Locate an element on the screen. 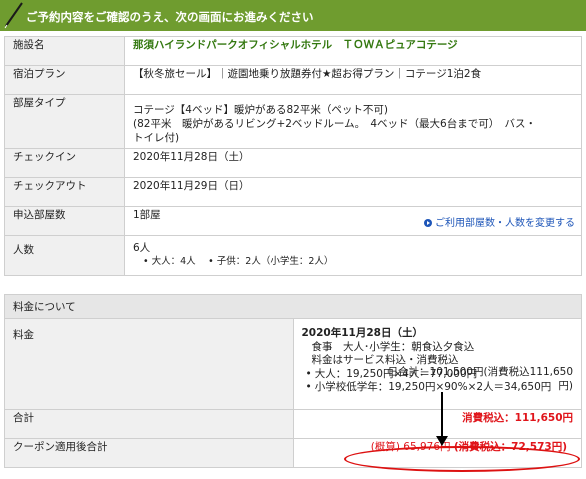 The image size is (586, 479). rooms-value: 1部屋 ご利用部屋数・人数を変更する is located at coordinates (353, 221).